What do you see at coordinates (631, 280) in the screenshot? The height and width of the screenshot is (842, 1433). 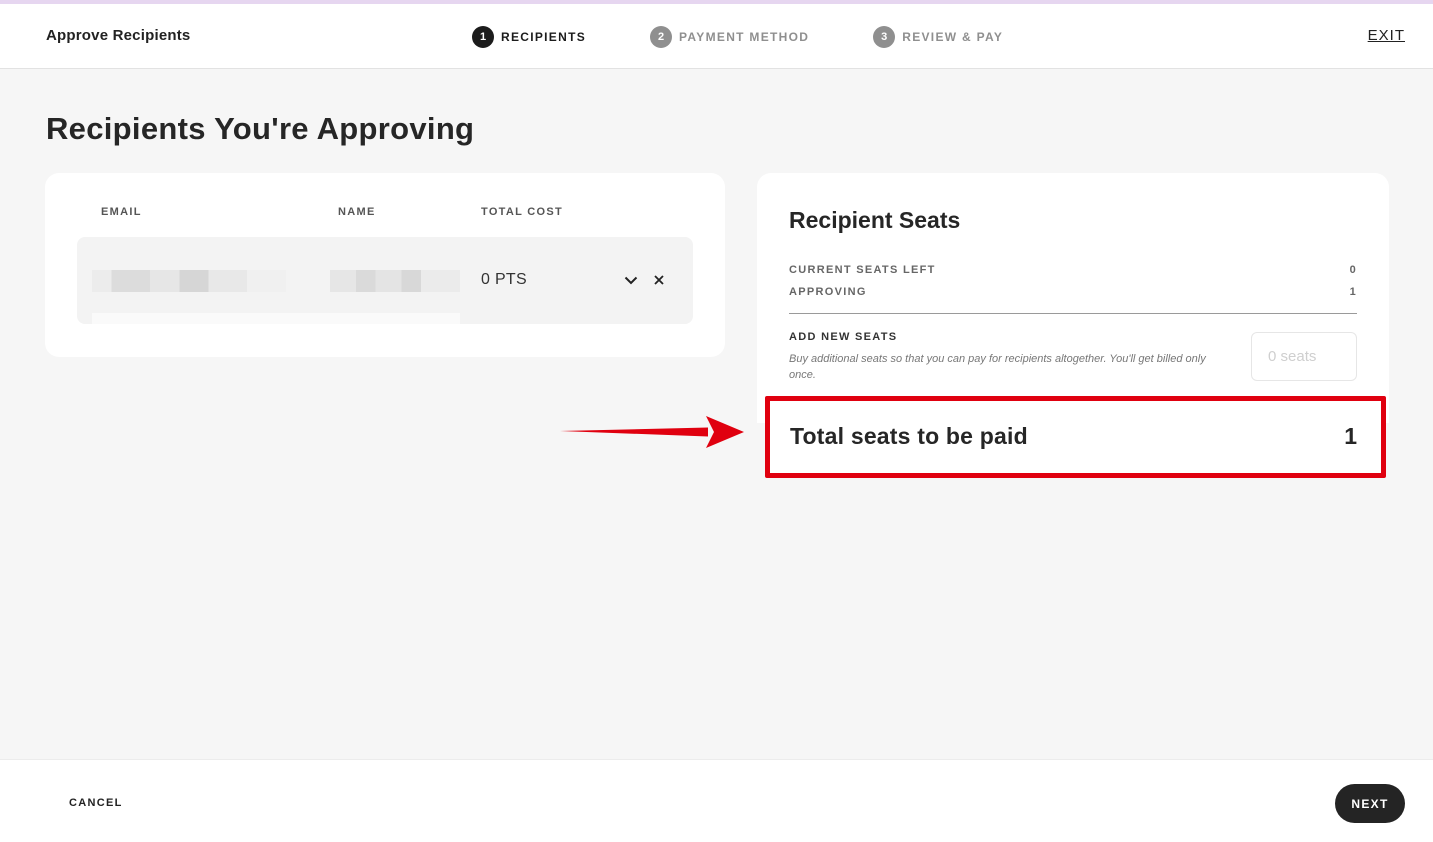 I see `chevron-down-icon` at bounding box center [631, 280].